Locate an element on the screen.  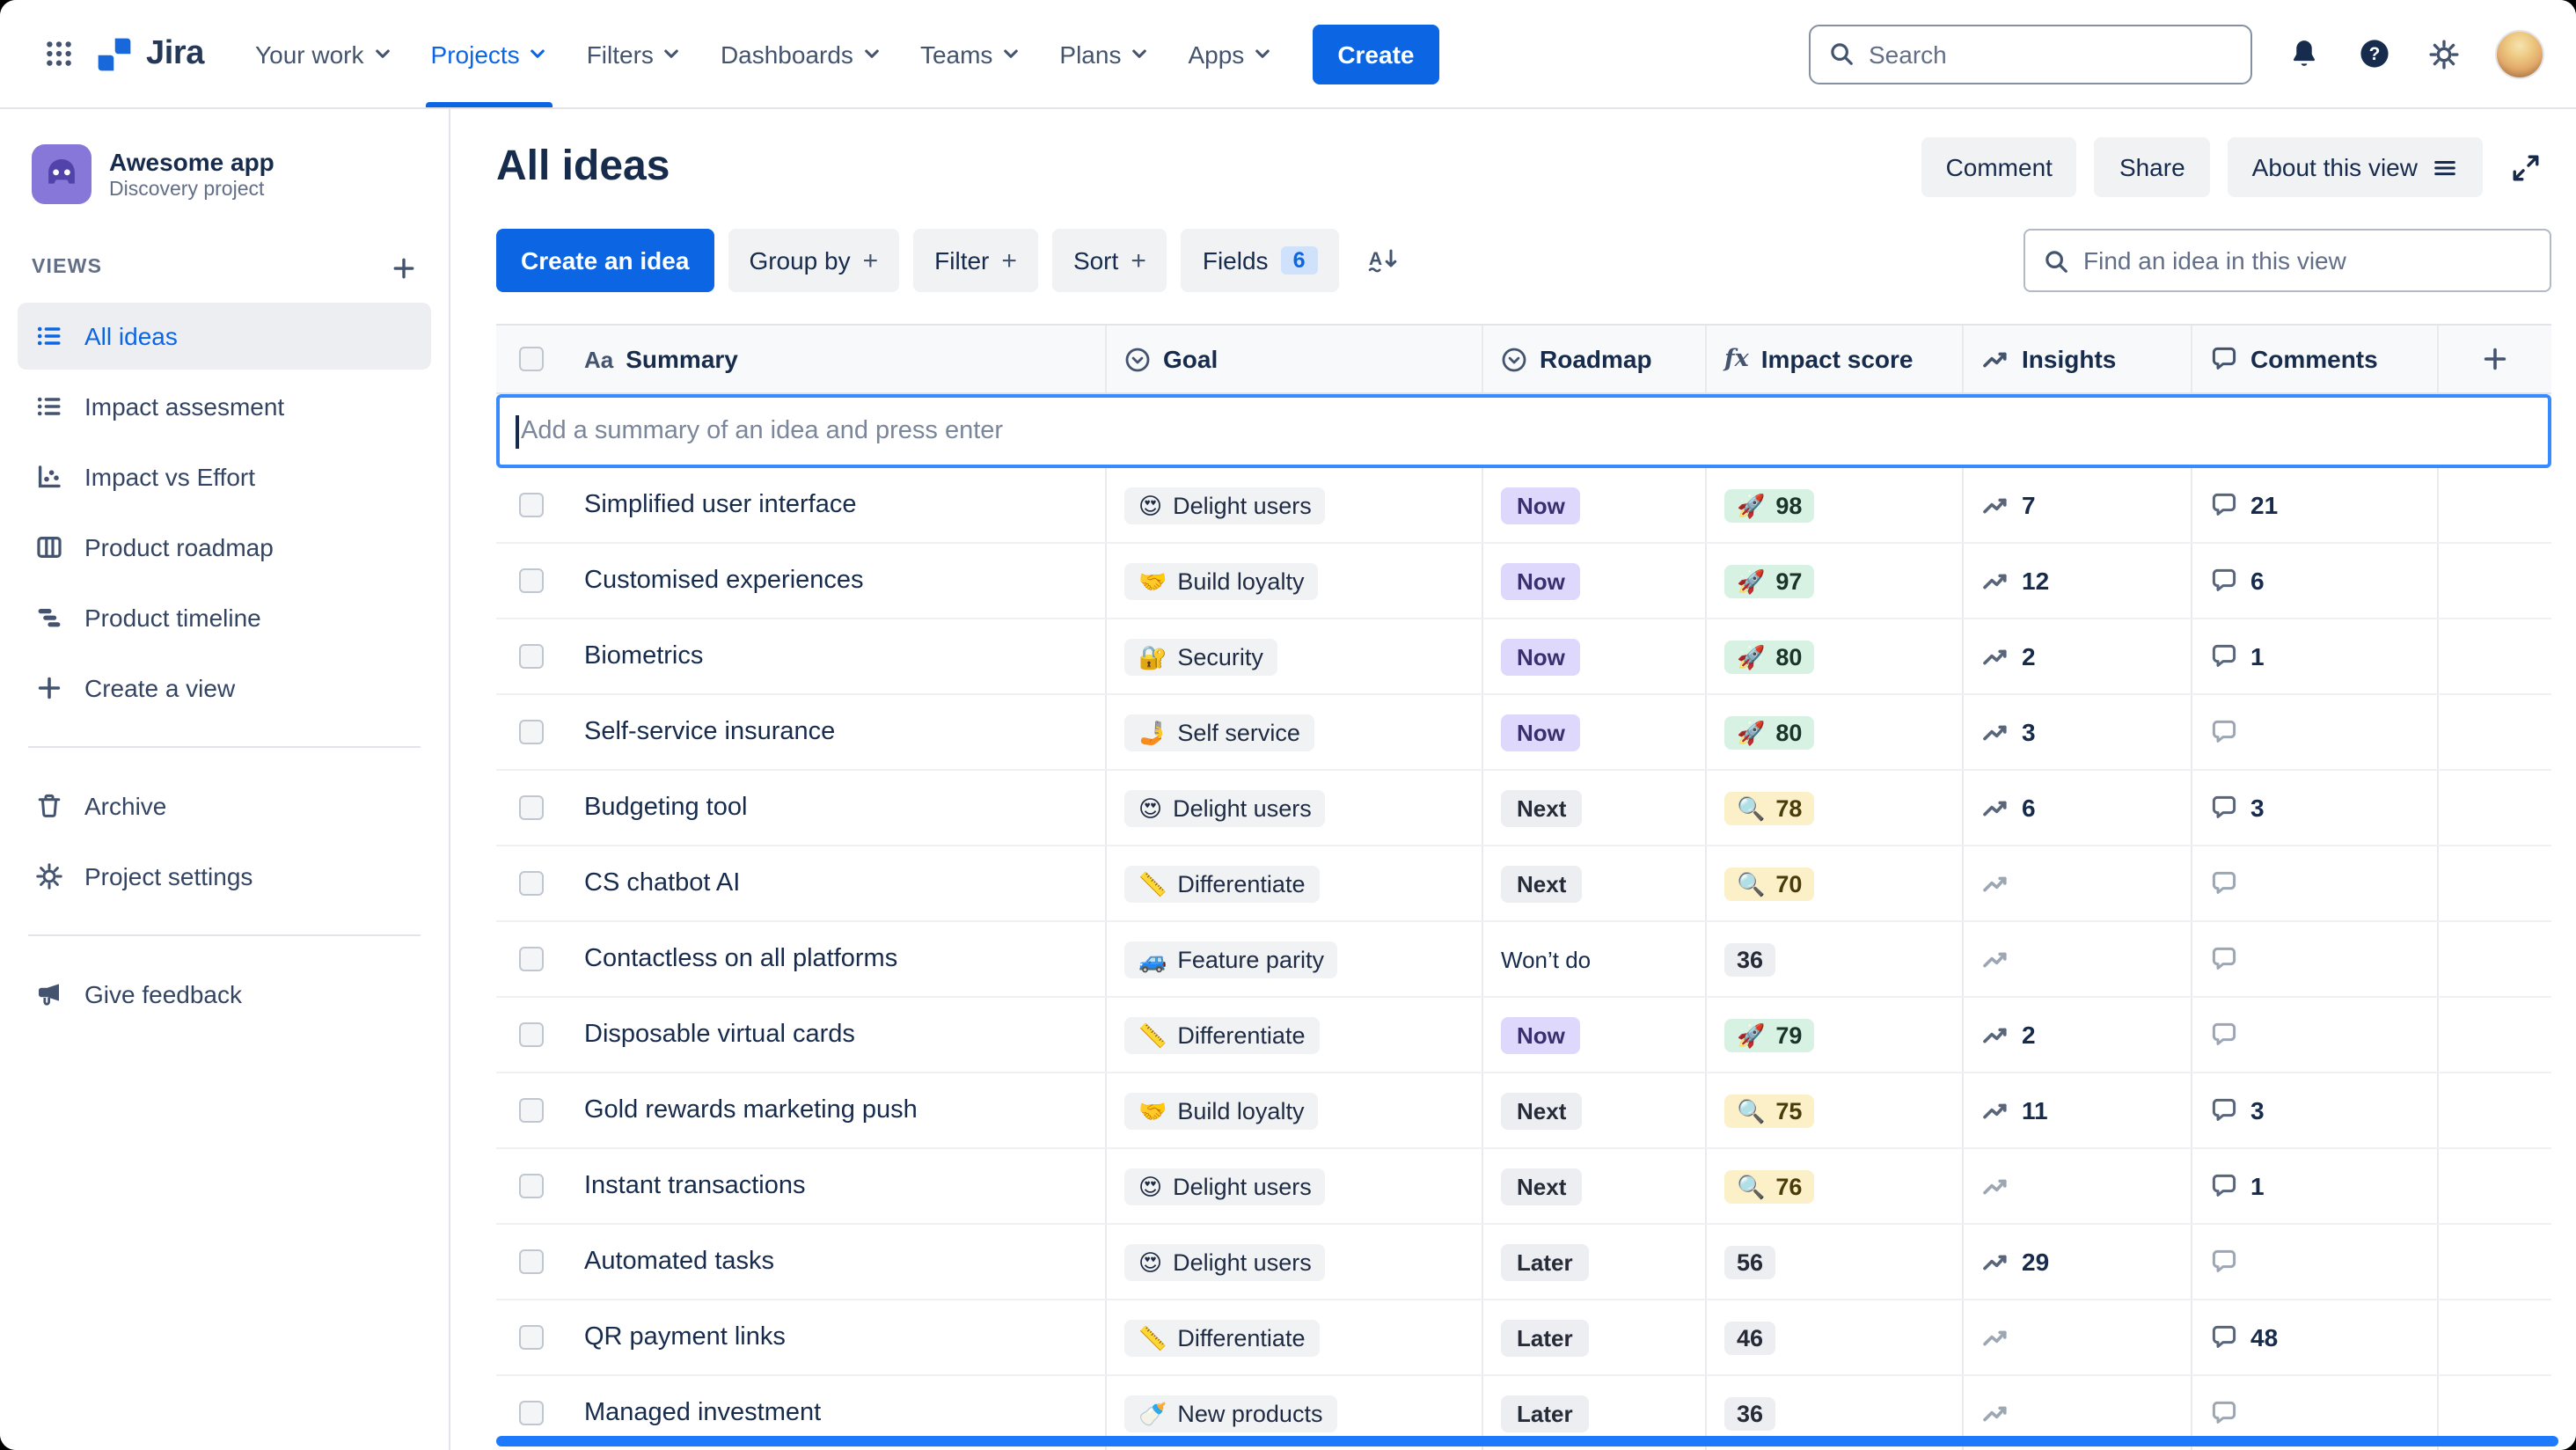
goal-cell: 🚙 Feature parity is located at coordinates (1293, 959).